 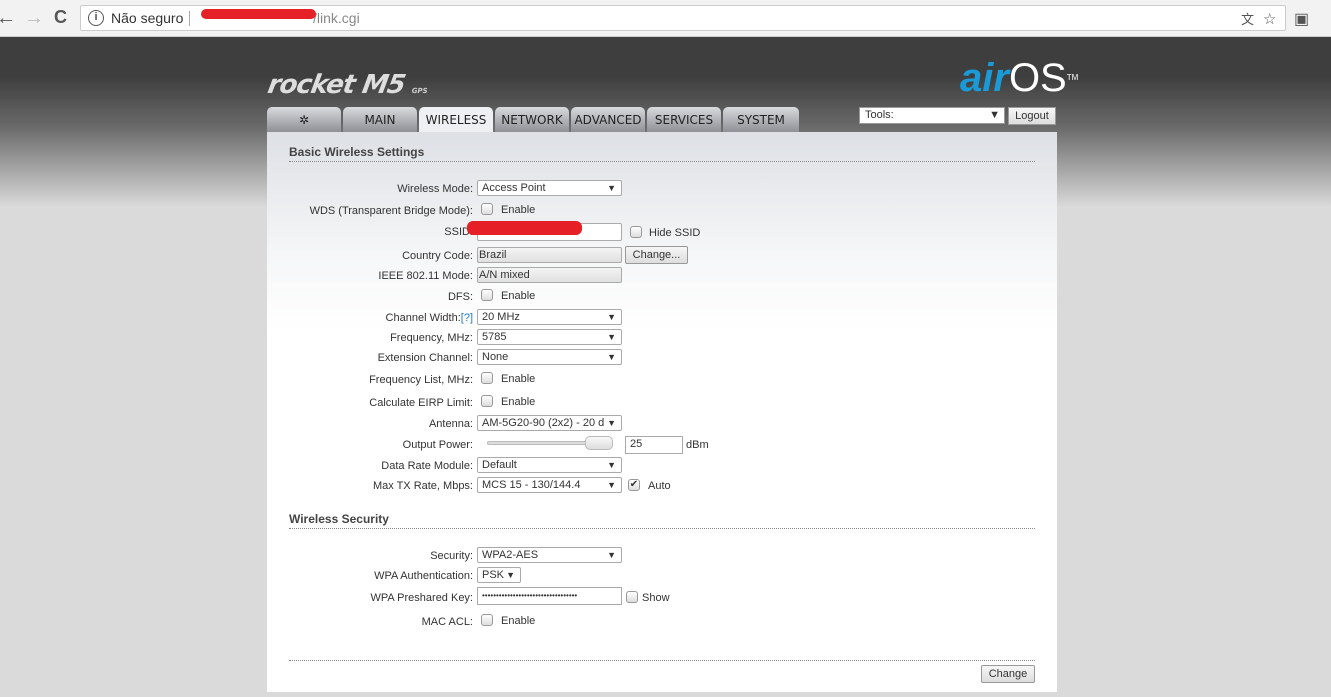 I want to click on tab-main: MAIN, so click(x=380, y=119).